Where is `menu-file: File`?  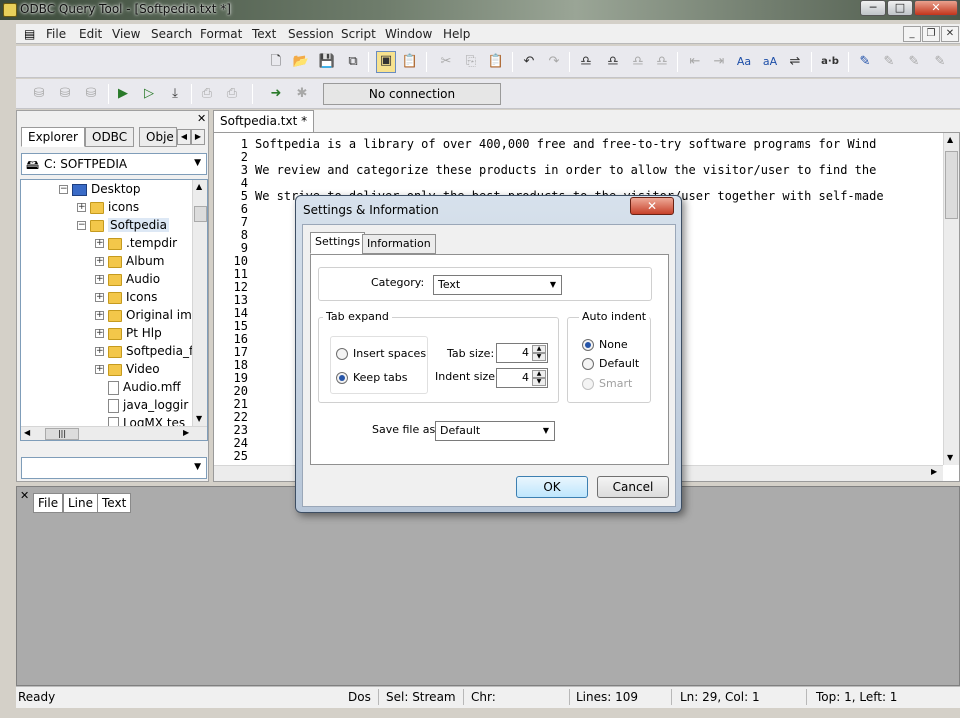 menu-file: File is located at coordinates (56, 34).